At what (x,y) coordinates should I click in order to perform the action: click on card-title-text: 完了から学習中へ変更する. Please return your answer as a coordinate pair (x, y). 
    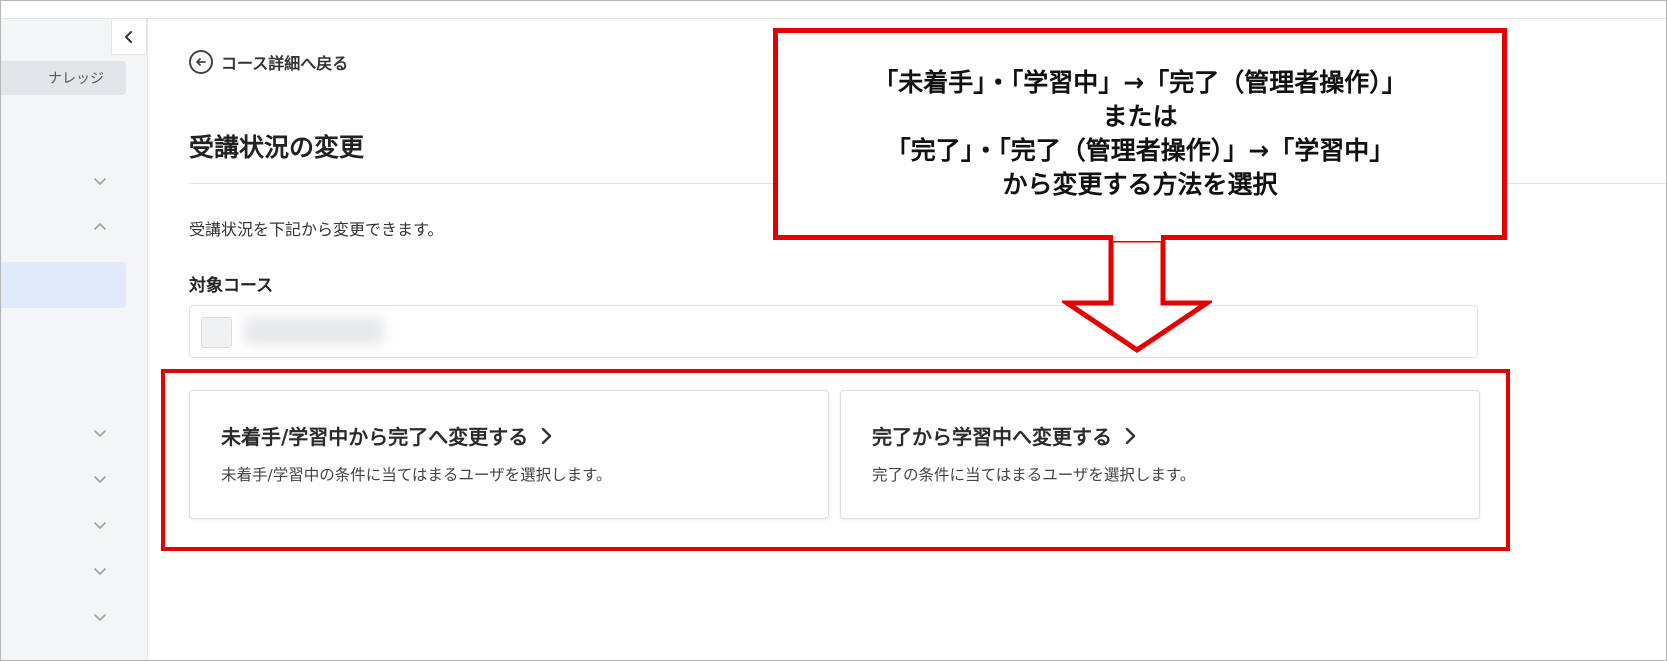
    Looking at the image, I should click on (992, 437).